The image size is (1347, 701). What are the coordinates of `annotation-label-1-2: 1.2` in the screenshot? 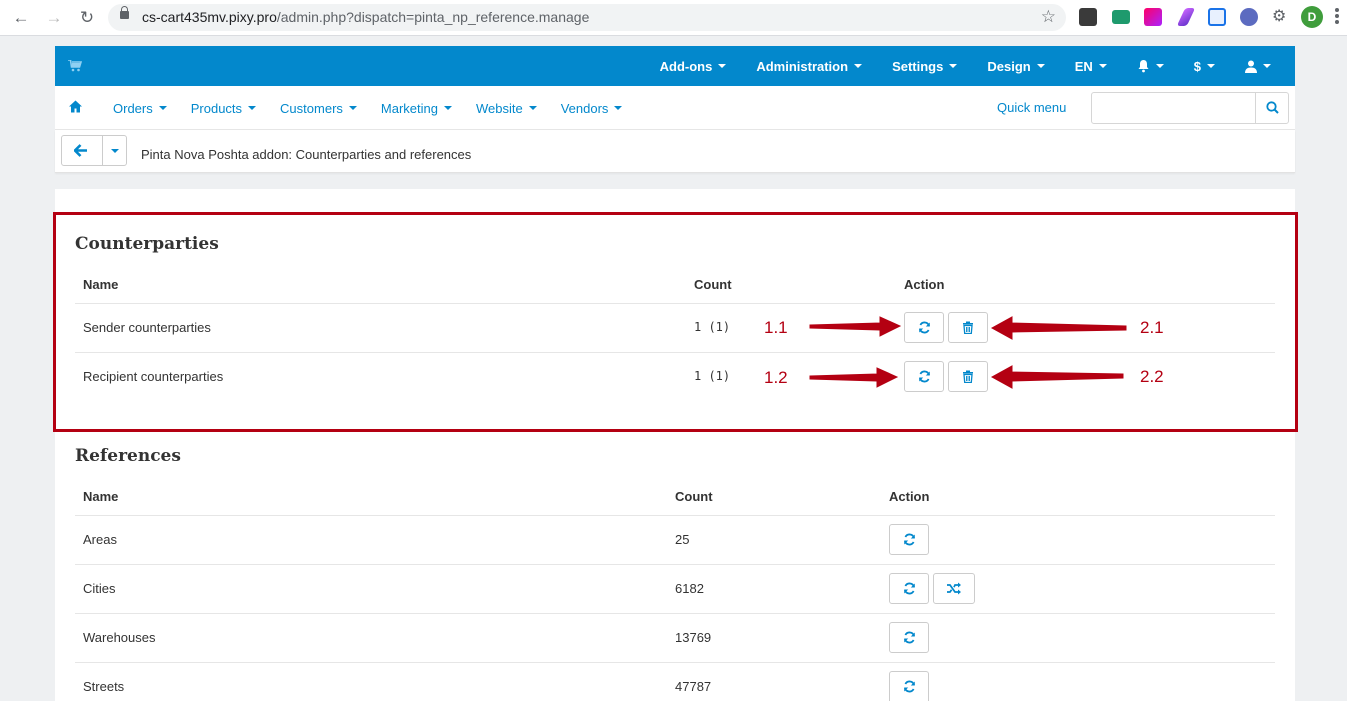 It's located at (776, 377).